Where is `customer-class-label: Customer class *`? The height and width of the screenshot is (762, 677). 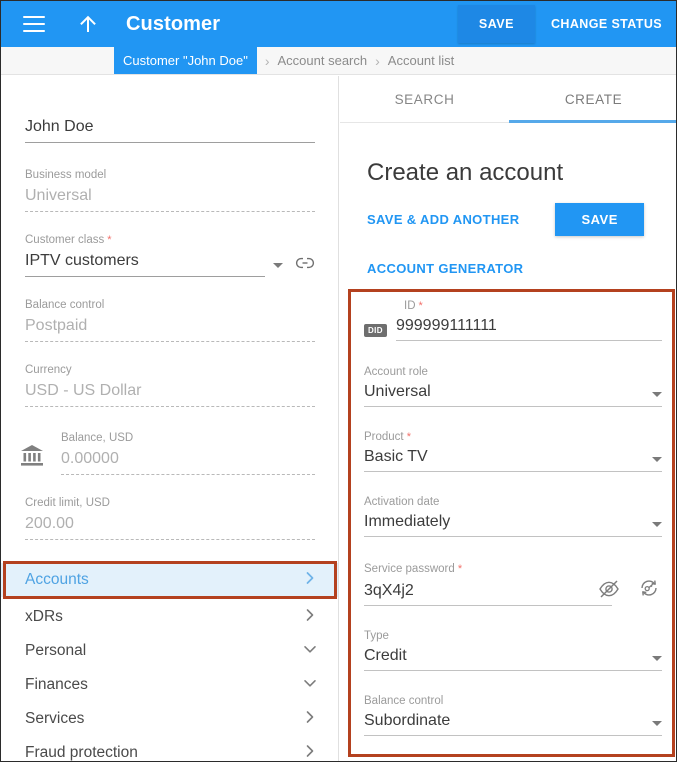 customer-class-label: Customer class * is located at coordinates (170, 240).